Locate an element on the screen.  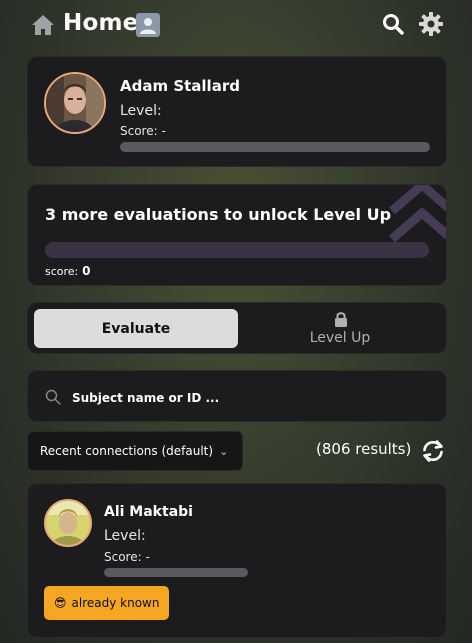
tab-bar: Evaluate Level Up is located at coordinates (237, 328).